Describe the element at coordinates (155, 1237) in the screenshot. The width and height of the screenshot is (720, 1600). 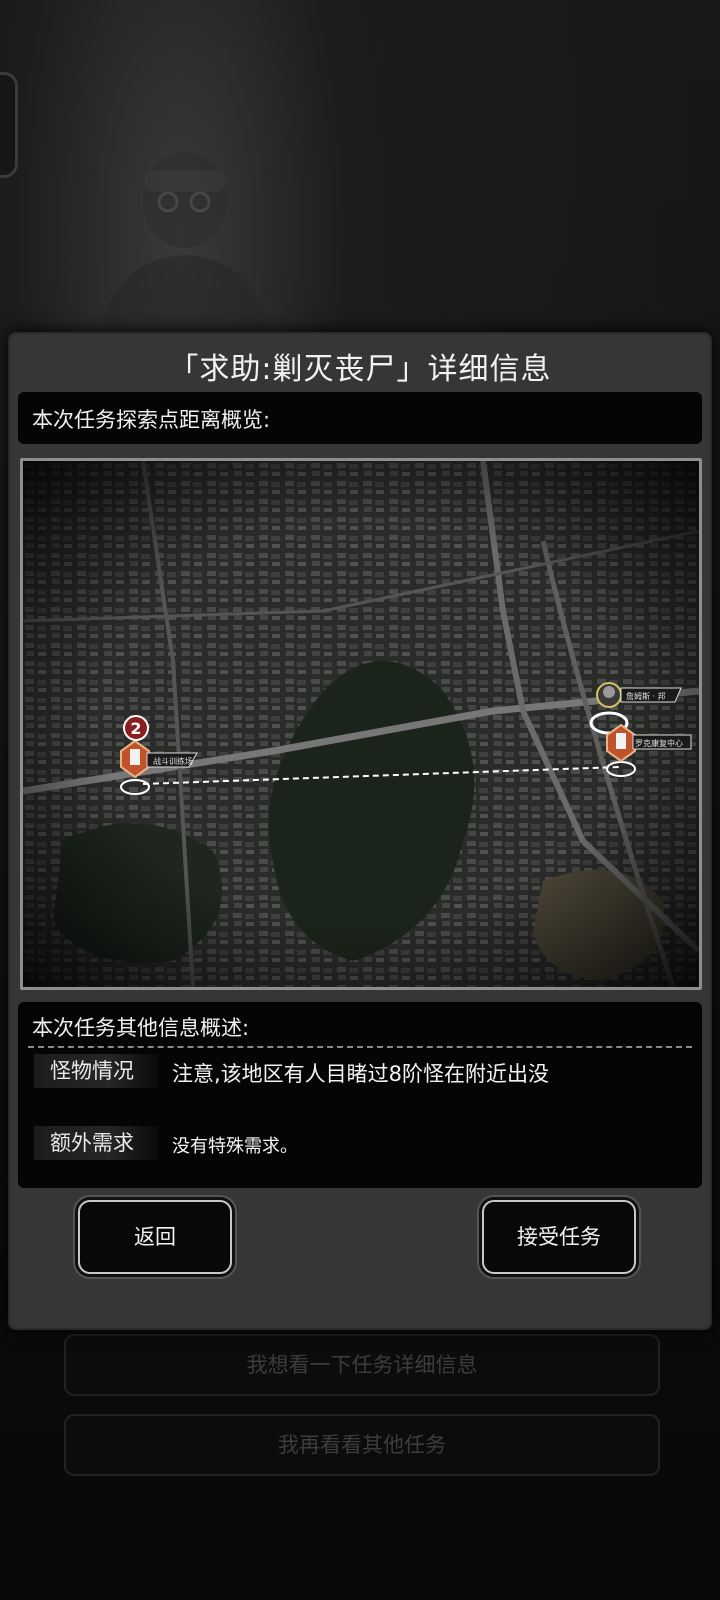
I see `back-button: 返回` at that location.